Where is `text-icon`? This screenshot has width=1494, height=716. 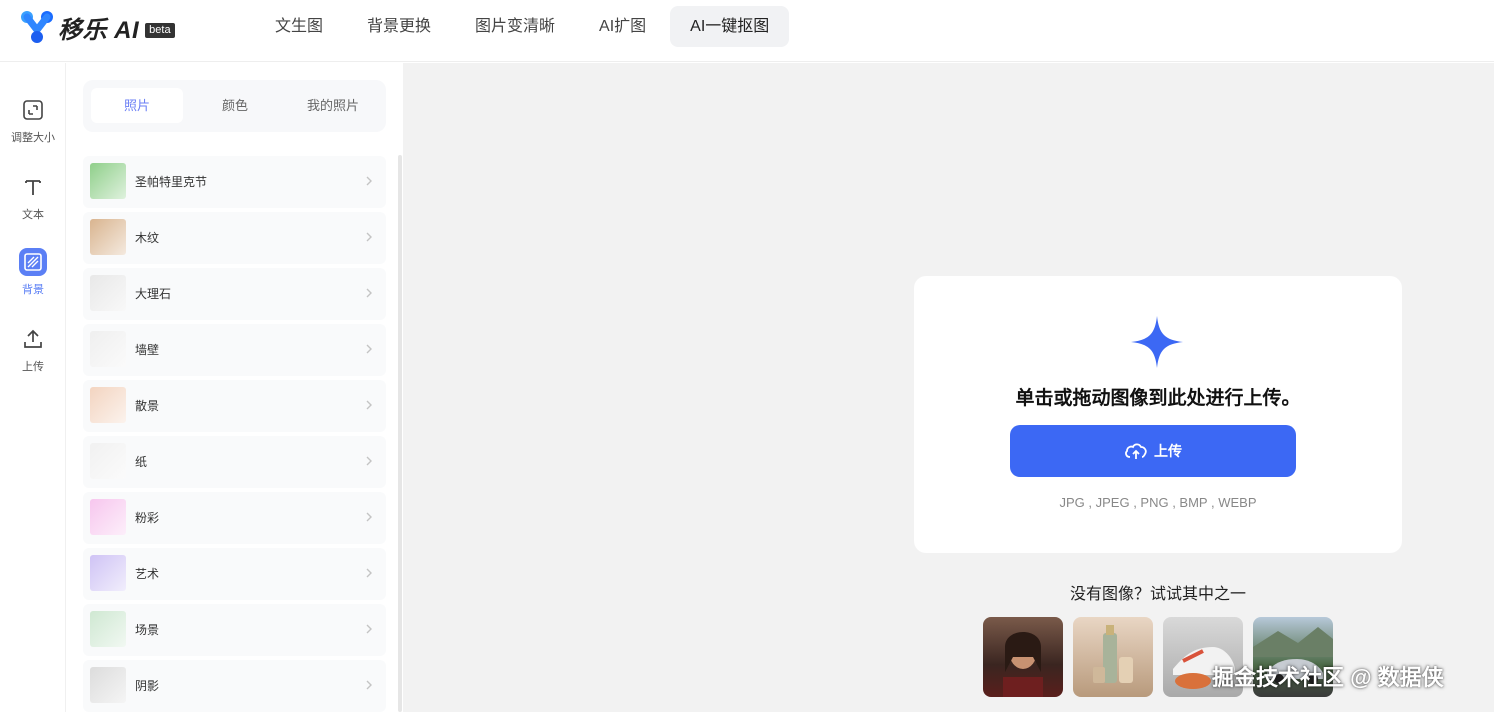
text-icon is located at coordinates (33, 187).